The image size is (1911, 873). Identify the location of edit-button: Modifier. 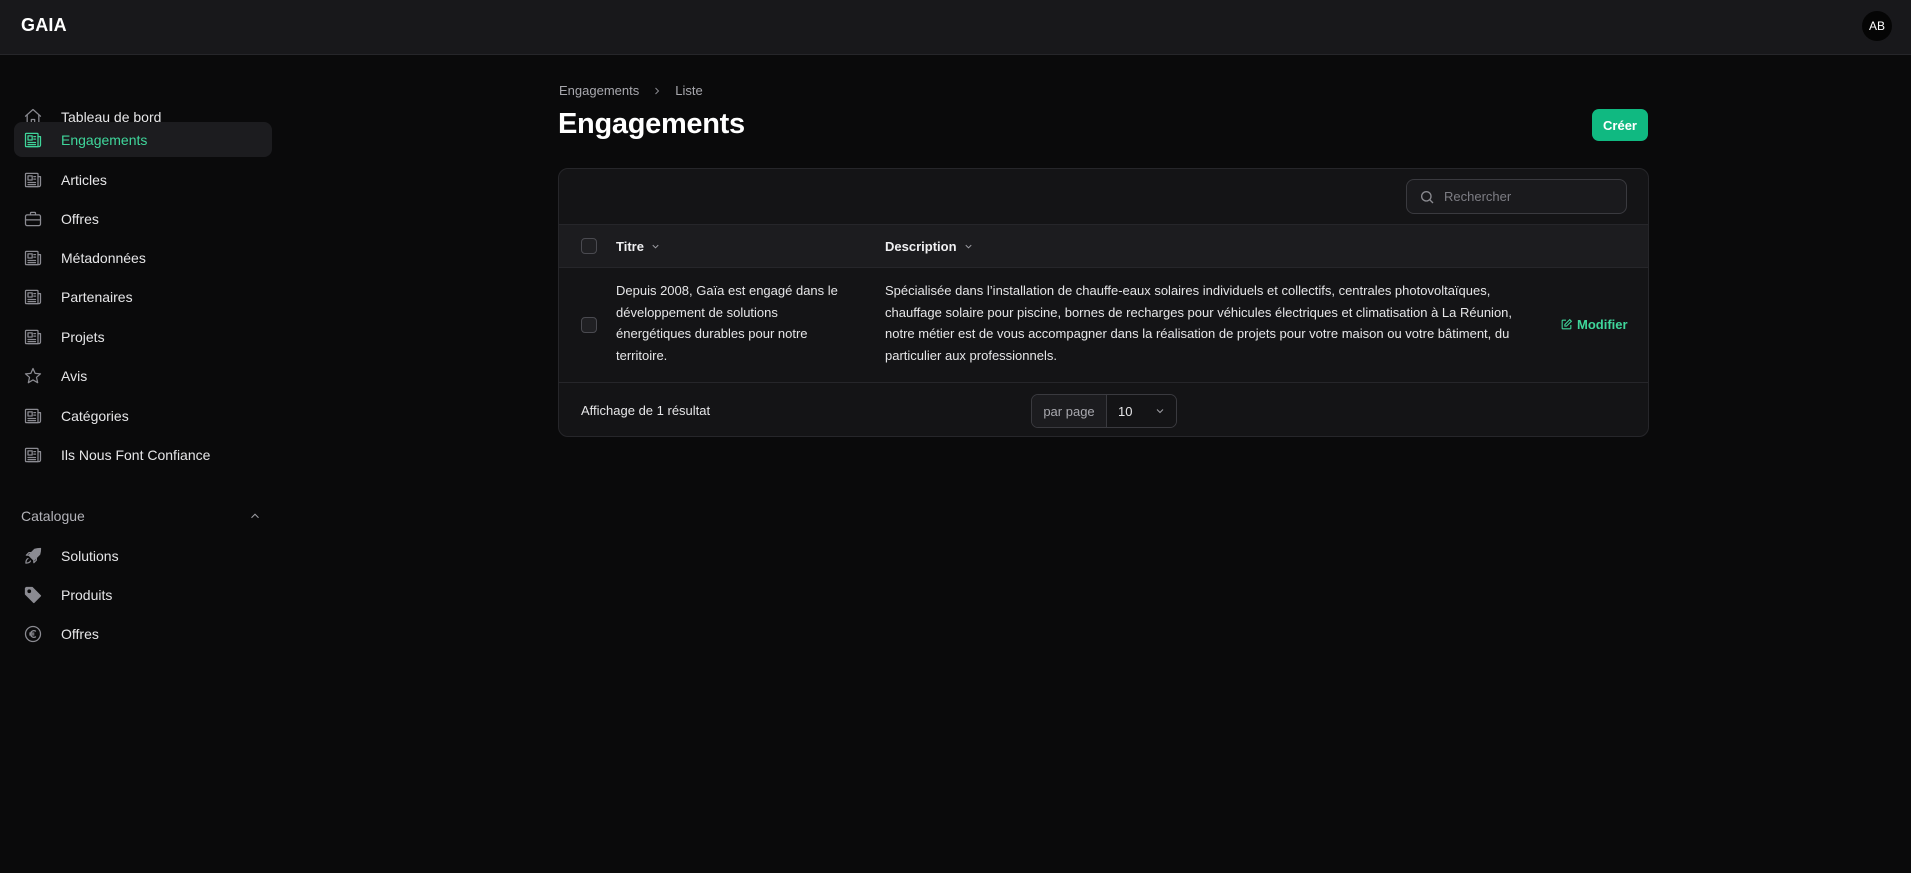
(1594, 324).